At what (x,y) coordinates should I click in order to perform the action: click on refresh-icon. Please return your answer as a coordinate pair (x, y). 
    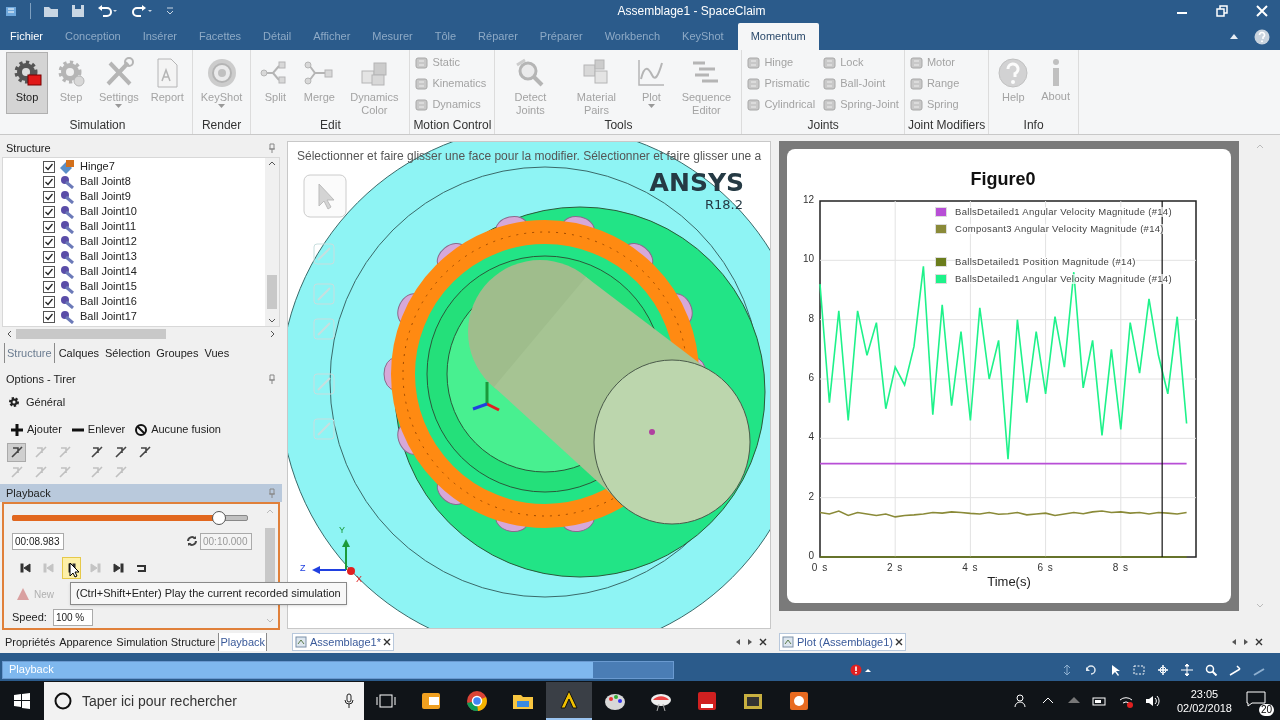
    Looking at the image, I should click on (192, 541).